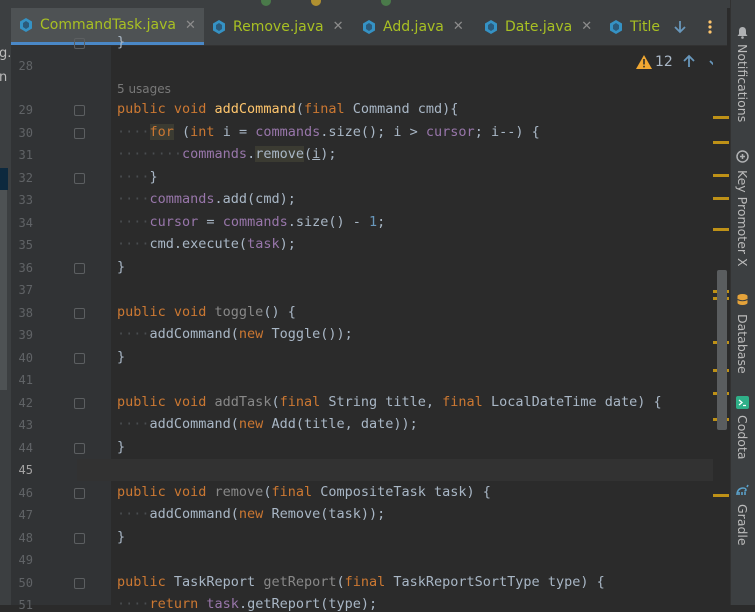 The height and width of the screenshot is (612, 755). What do you see at coordinates (25, 335) in the screenshot?
I see `line-number: 39` at bounding box center [25, 335].